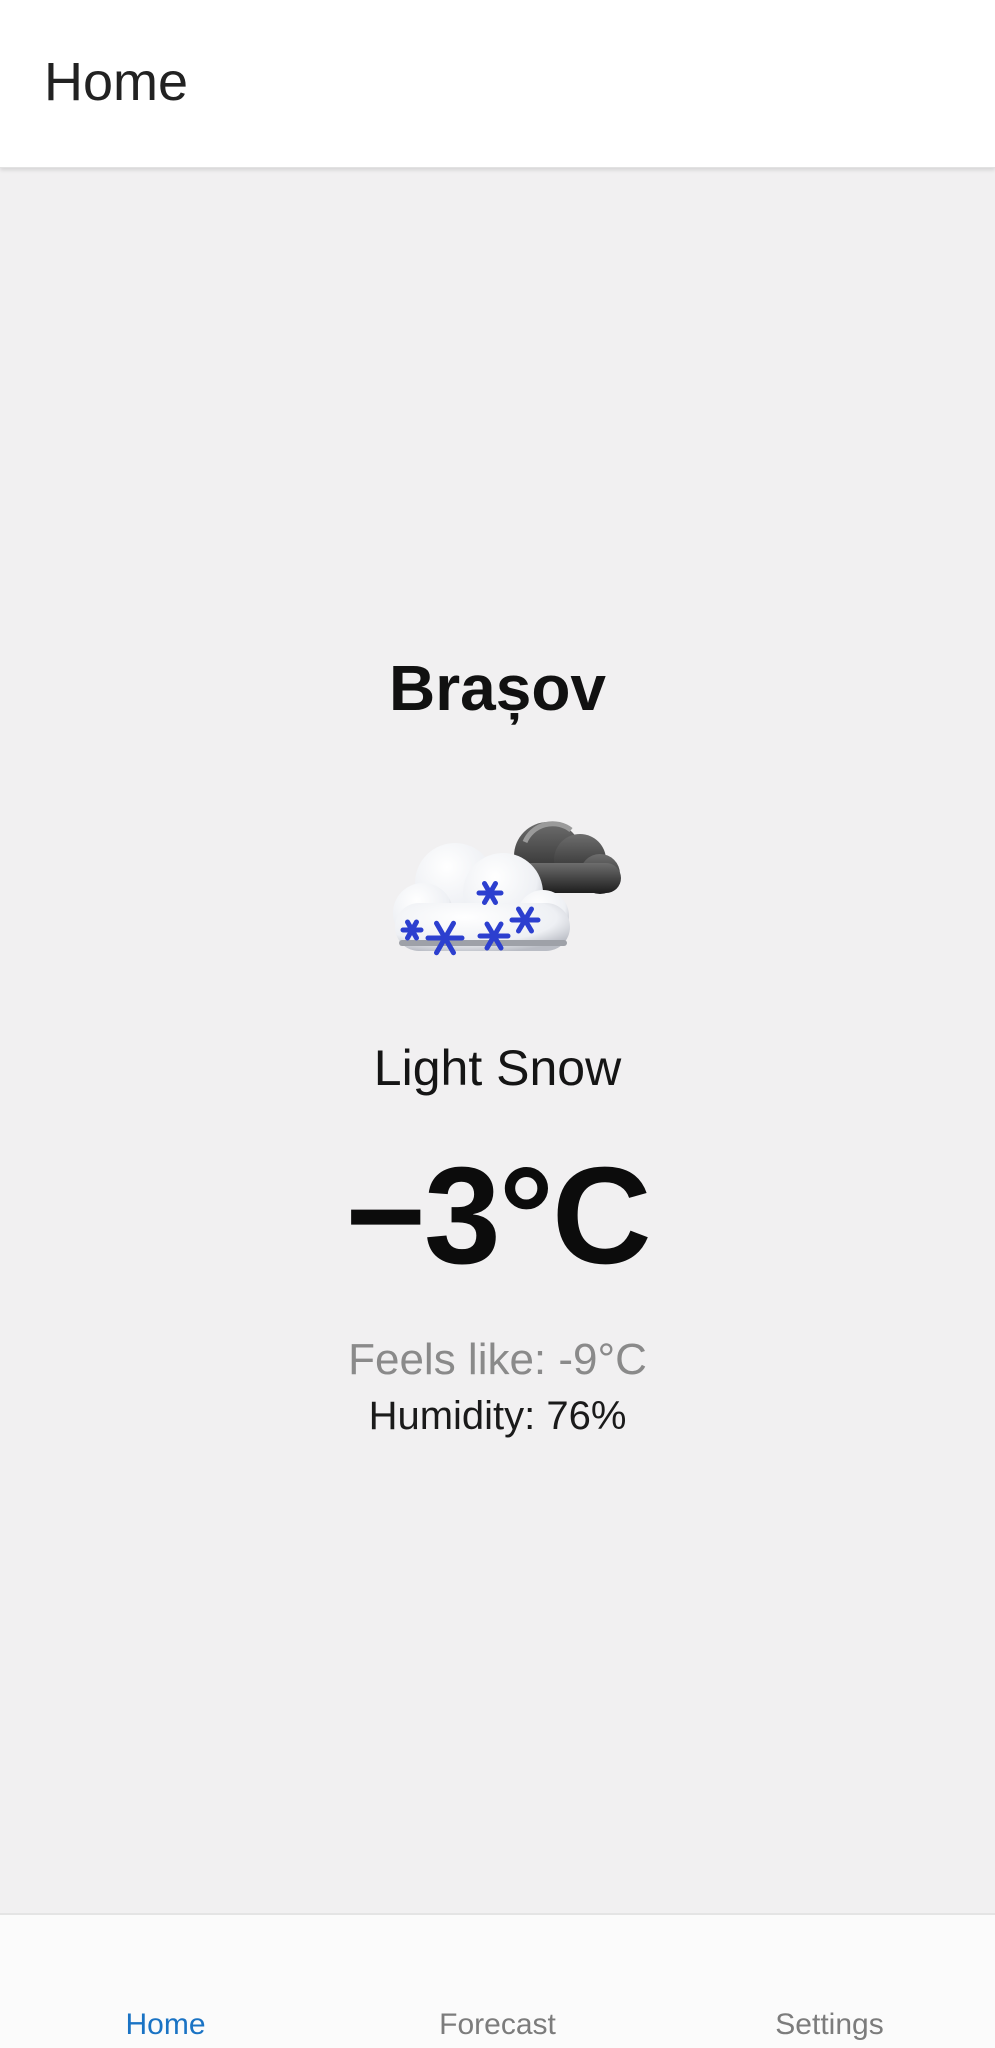 The width and height of the screenshot is (995, 2048). I want to click on temperature-value: −3°C, so click(498, 1216).